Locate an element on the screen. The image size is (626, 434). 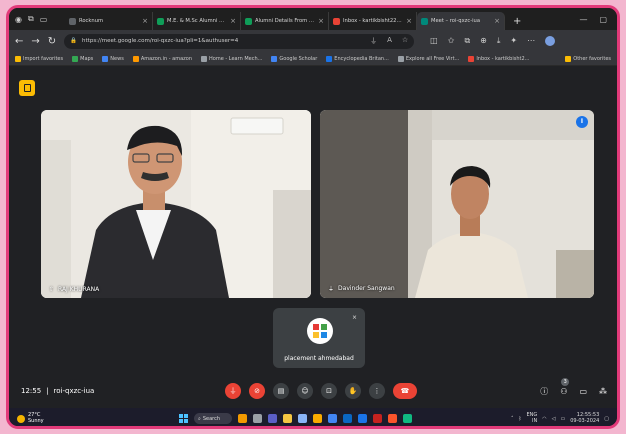
participant-tile: ⨯ placement ahmedabad is located at coordinates (319, 338).